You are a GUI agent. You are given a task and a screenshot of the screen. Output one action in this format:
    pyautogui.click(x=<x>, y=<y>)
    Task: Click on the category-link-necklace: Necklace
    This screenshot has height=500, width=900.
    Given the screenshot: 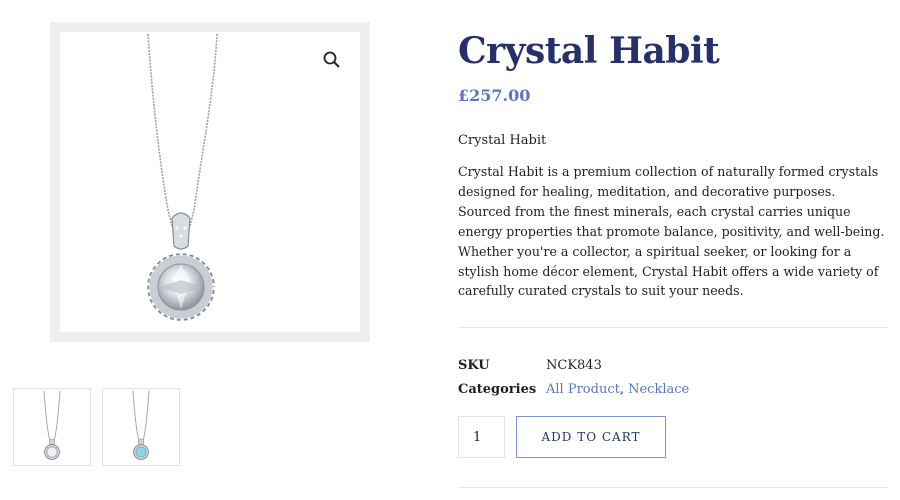 What is the action you would take?
    pyautogui.click(x=658, y=389)
    